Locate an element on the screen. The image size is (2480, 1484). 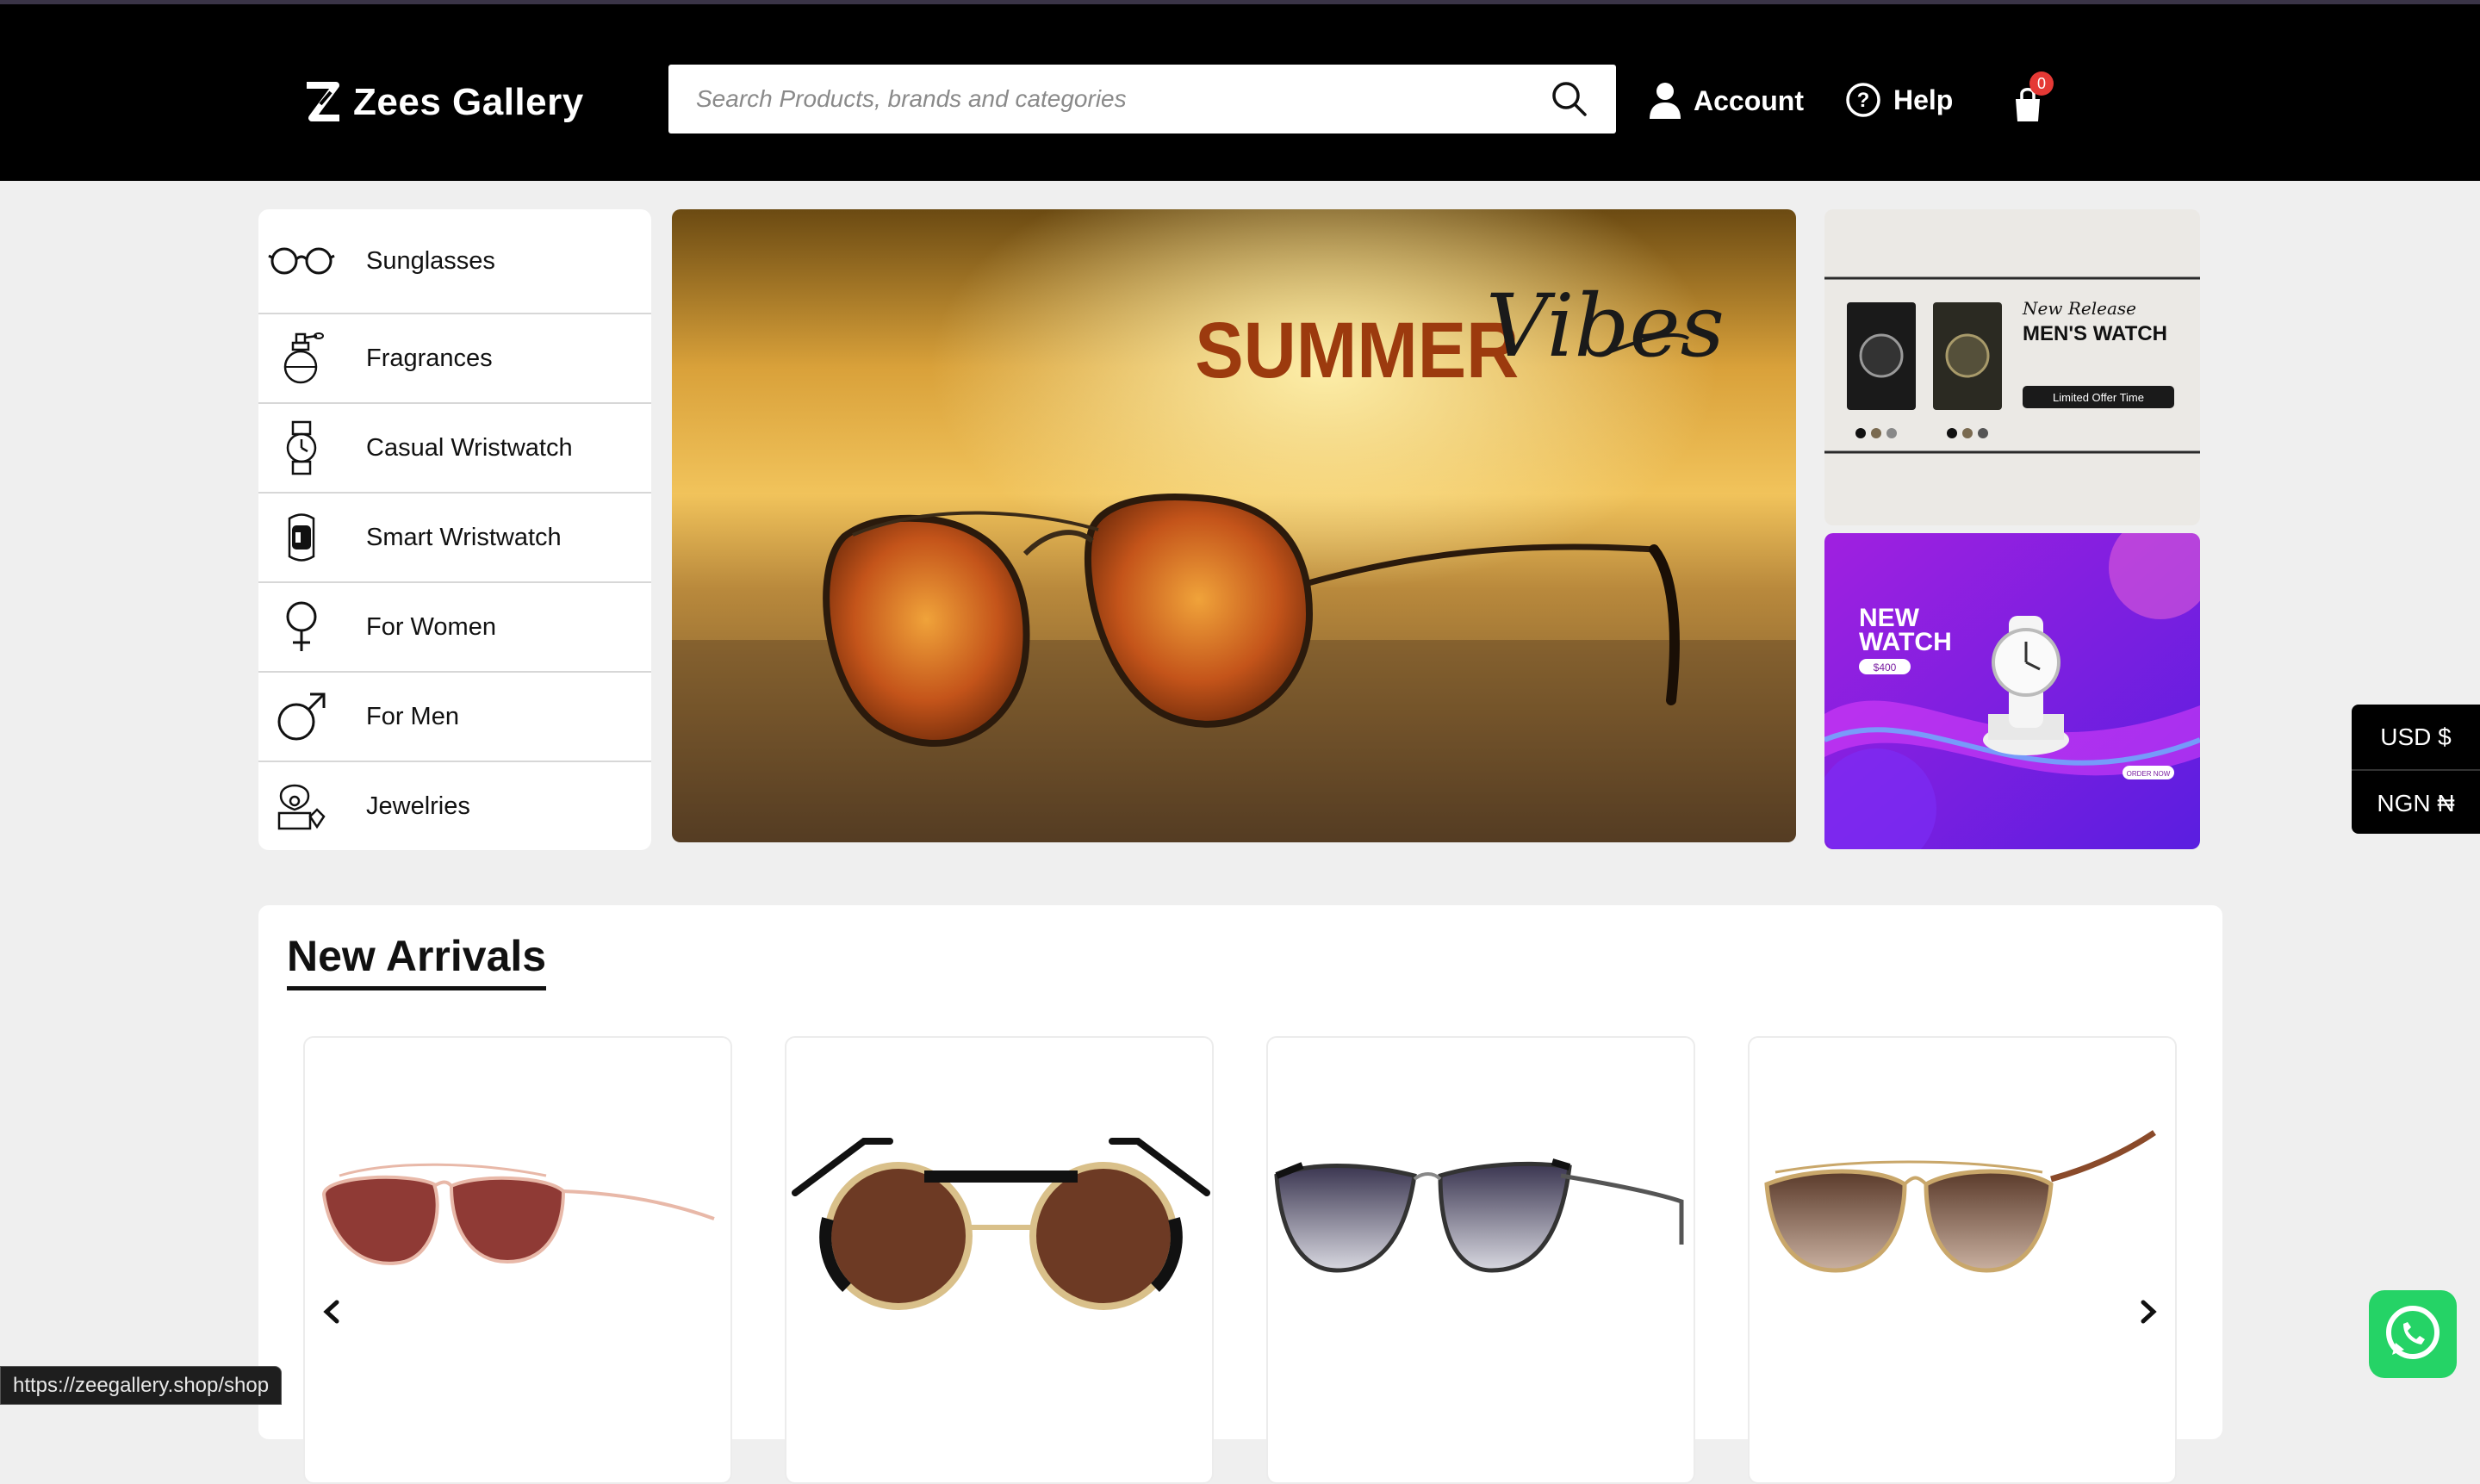
perfume-icon is located at coordinates (301, 358).